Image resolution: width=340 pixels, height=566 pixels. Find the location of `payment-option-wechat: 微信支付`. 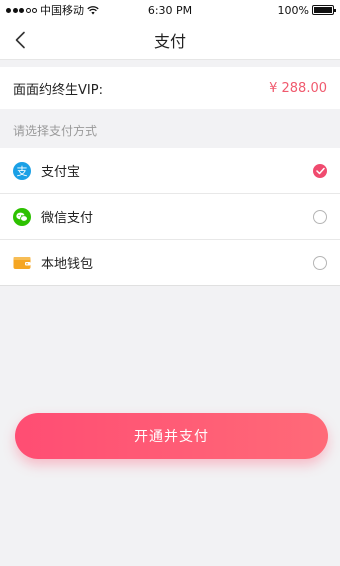

payment-option-wechat: 微信支付 is located at coordinates (170, 217).